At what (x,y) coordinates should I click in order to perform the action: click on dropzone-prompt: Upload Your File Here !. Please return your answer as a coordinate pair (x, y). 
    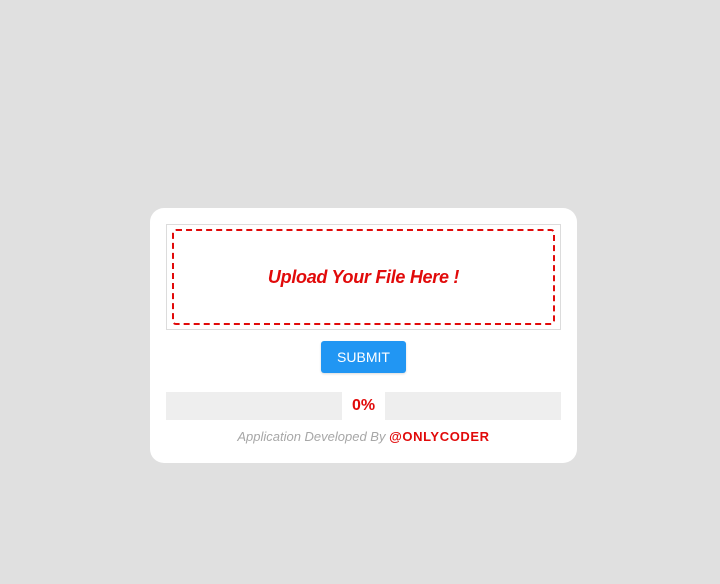
    Looking at the image, I should click on (363, 276).